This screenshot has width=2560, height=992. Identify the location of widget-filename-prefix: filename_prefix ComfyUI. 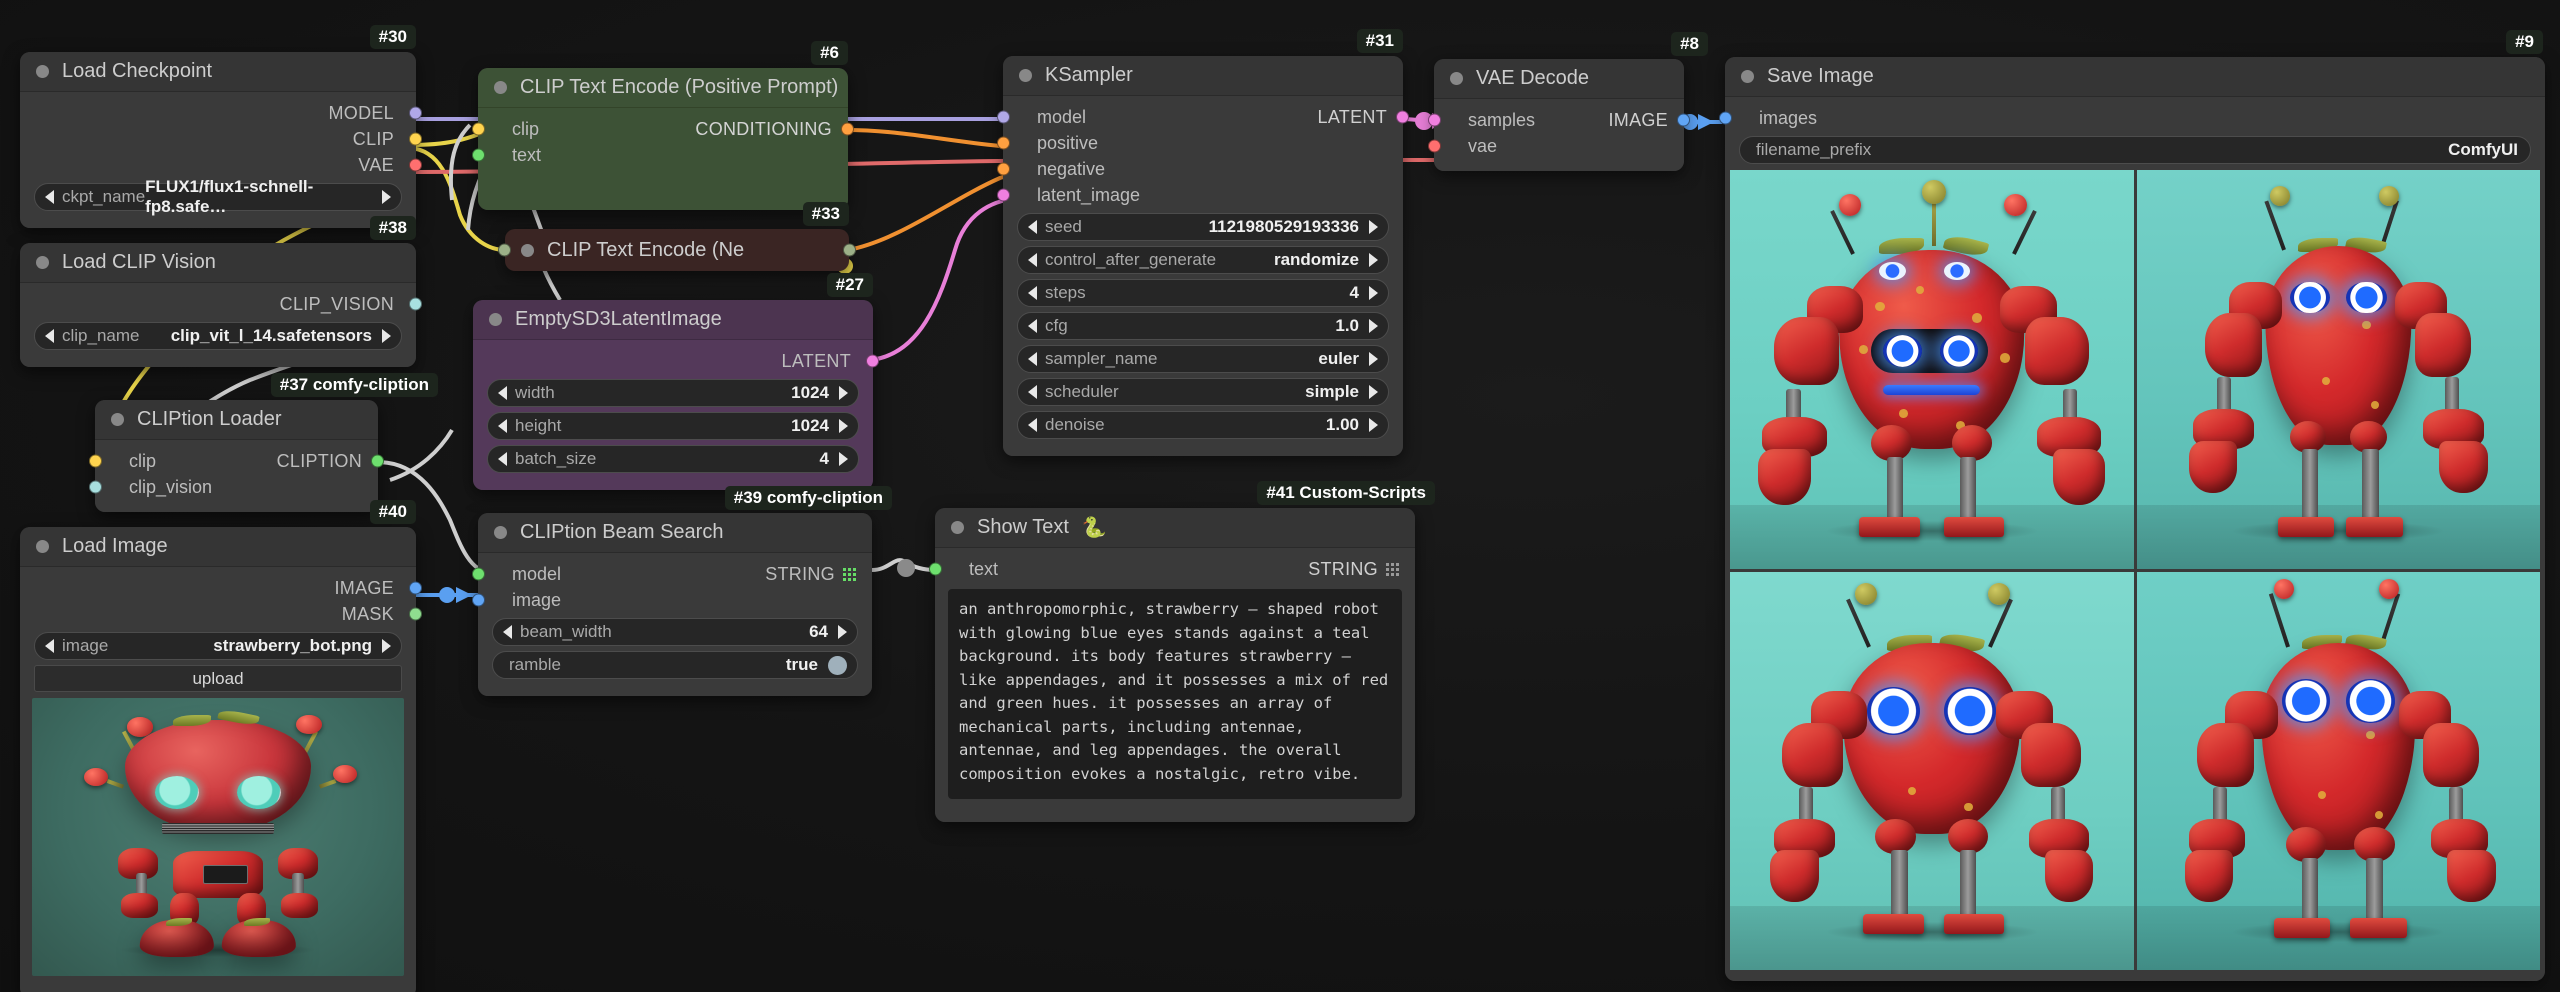
(2135, 150).